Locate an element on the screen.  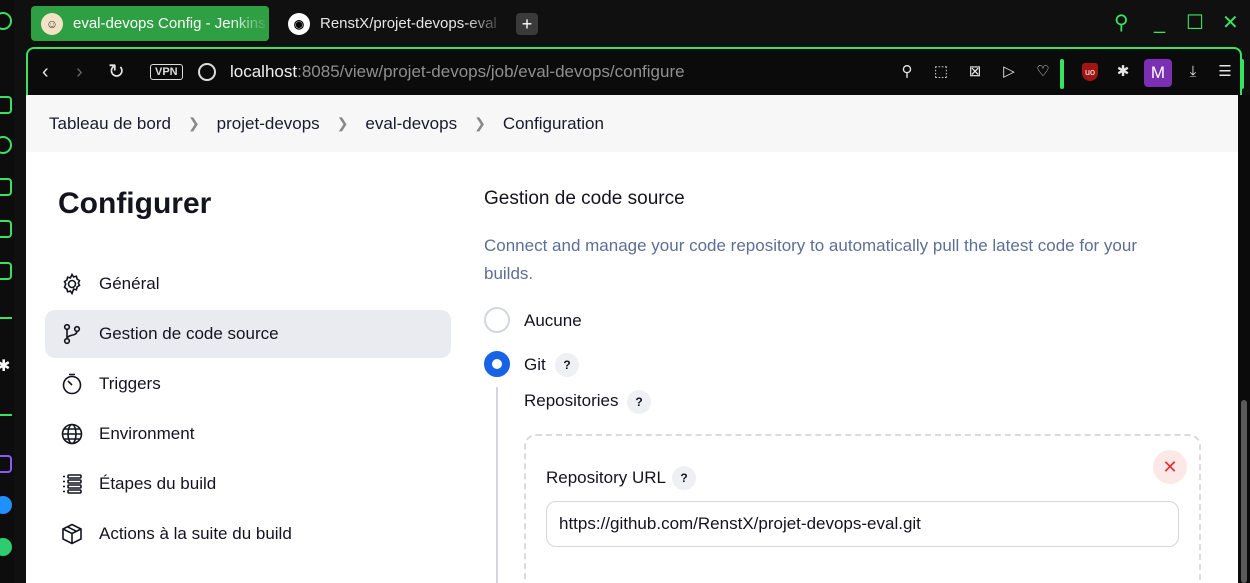
sidebar-item-label: Gestion de code source is located at coordinates (189, 333).